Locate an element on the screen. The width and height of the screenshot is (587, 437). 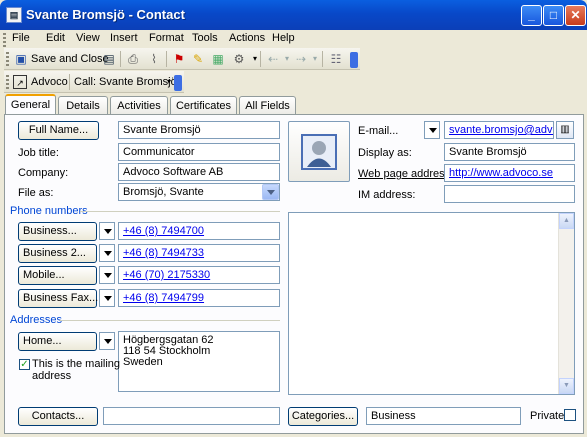
im-address-field is located at coordinates (509, 194).